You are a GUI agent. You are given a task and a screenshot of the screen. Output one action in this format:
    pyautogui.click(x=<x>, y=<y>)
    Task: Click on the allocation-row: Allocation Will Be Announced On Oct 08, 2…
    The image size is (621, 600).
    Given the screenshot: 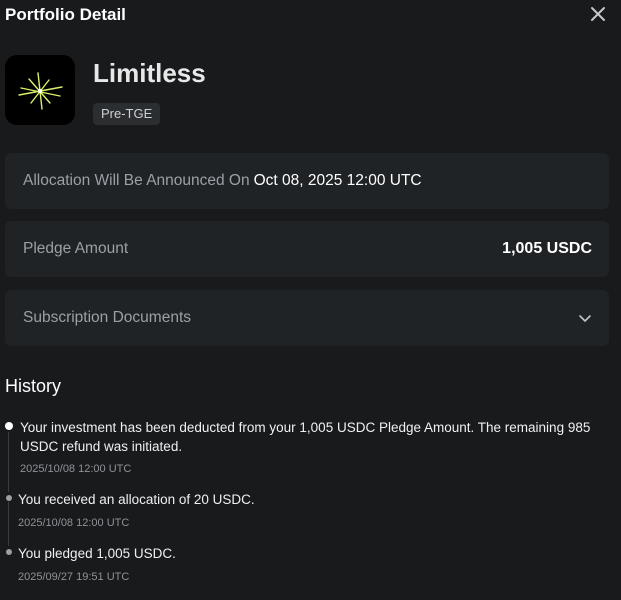 What is the action you would take?
    pyautogui.click(x=222, y=181)
    